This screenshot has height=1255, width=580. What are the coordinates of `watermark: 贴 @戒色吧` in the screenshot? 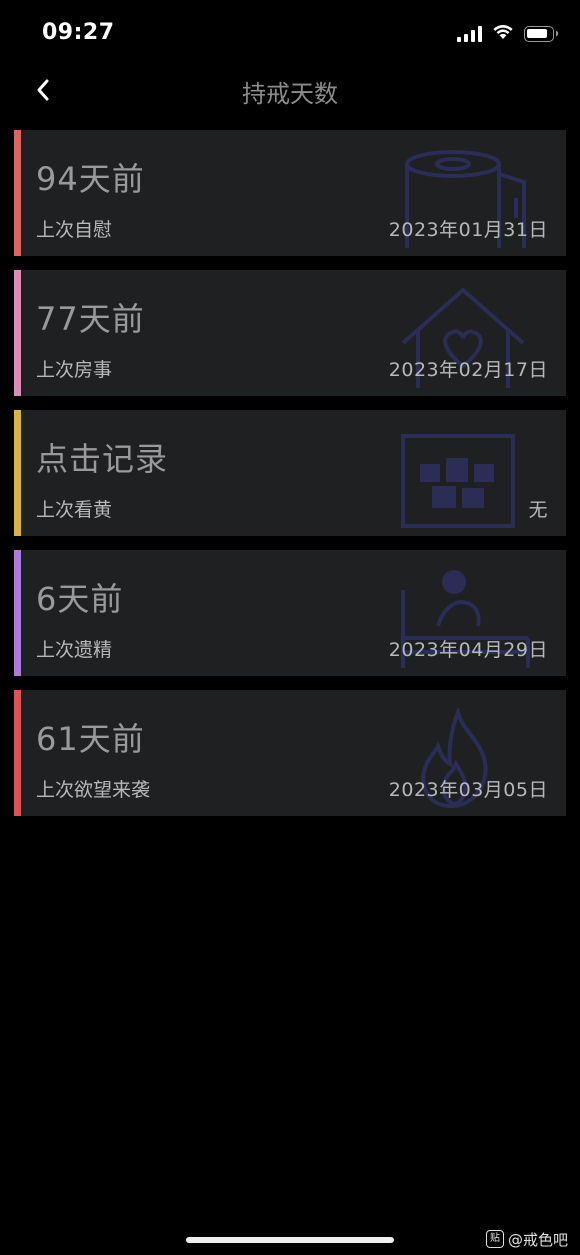 It's located at (526, 1239).